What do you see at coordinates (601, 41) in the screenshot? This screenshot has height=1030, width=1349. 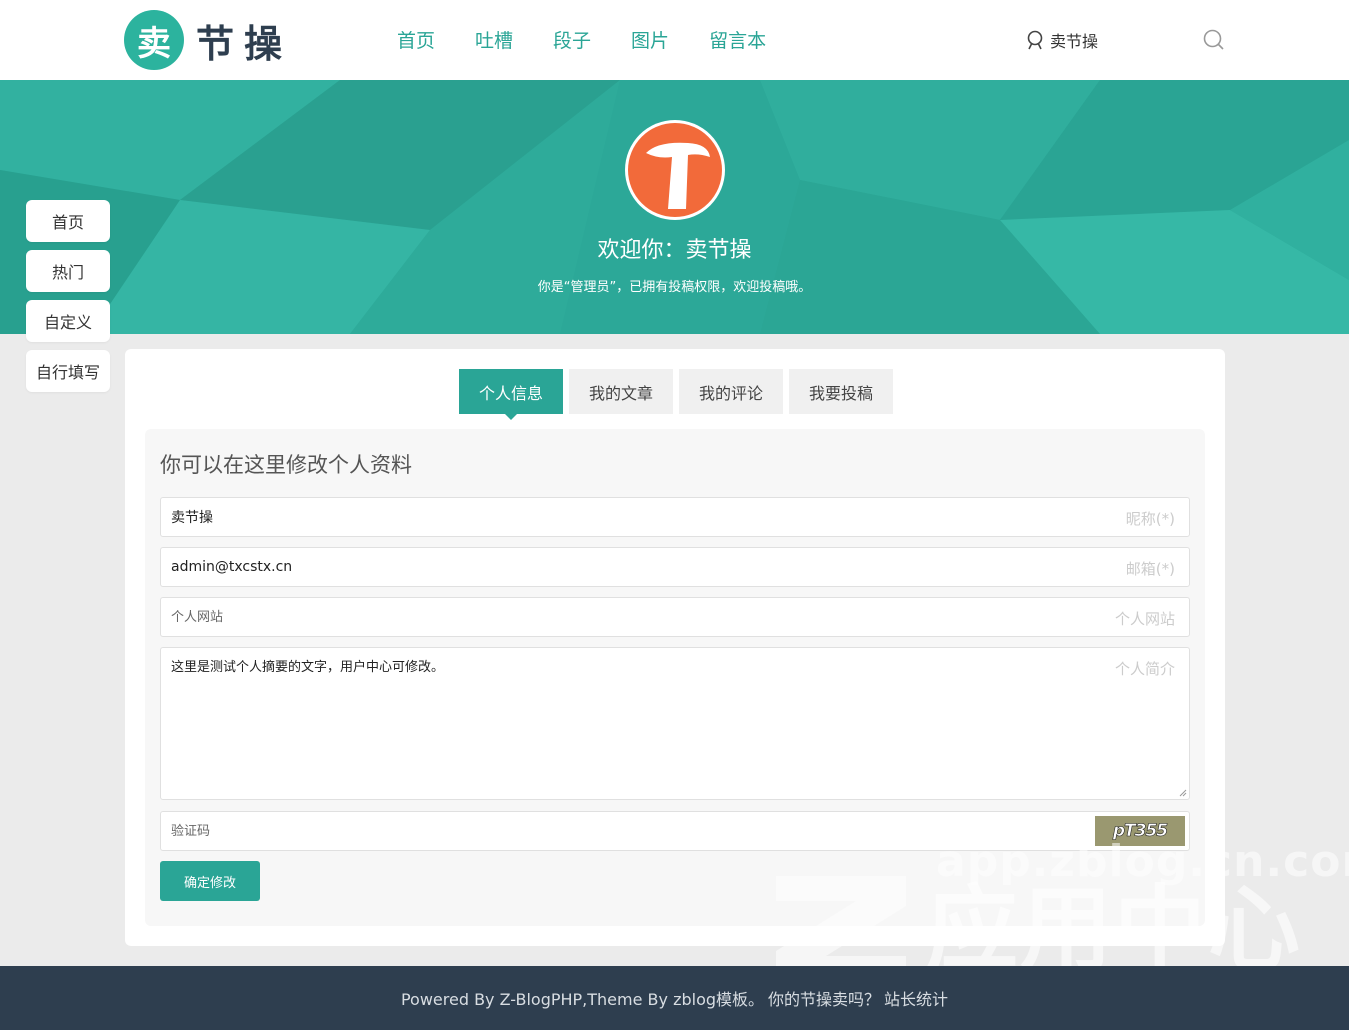 I see `main-nav: 首页 吐槽 段子 图片 留言本` at bounding box center [601, 41].